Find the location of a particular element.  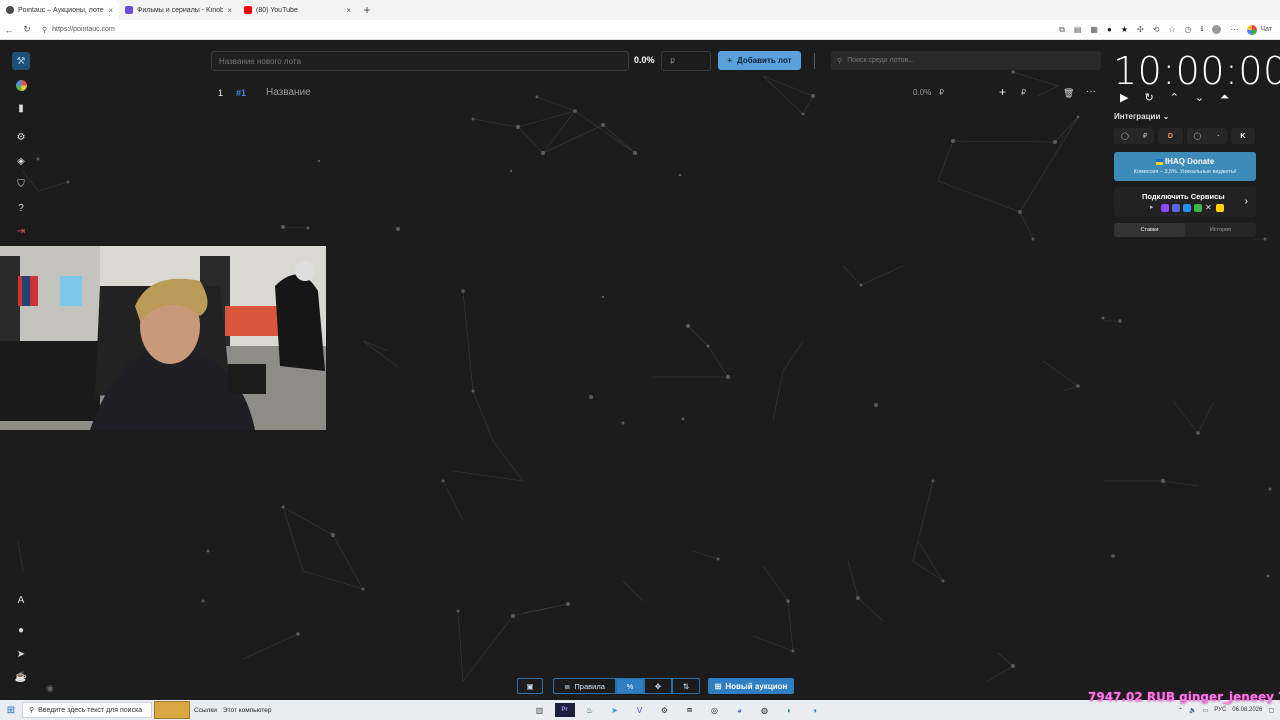

reload-icon: ↻ is located at coordinates (27, 29).